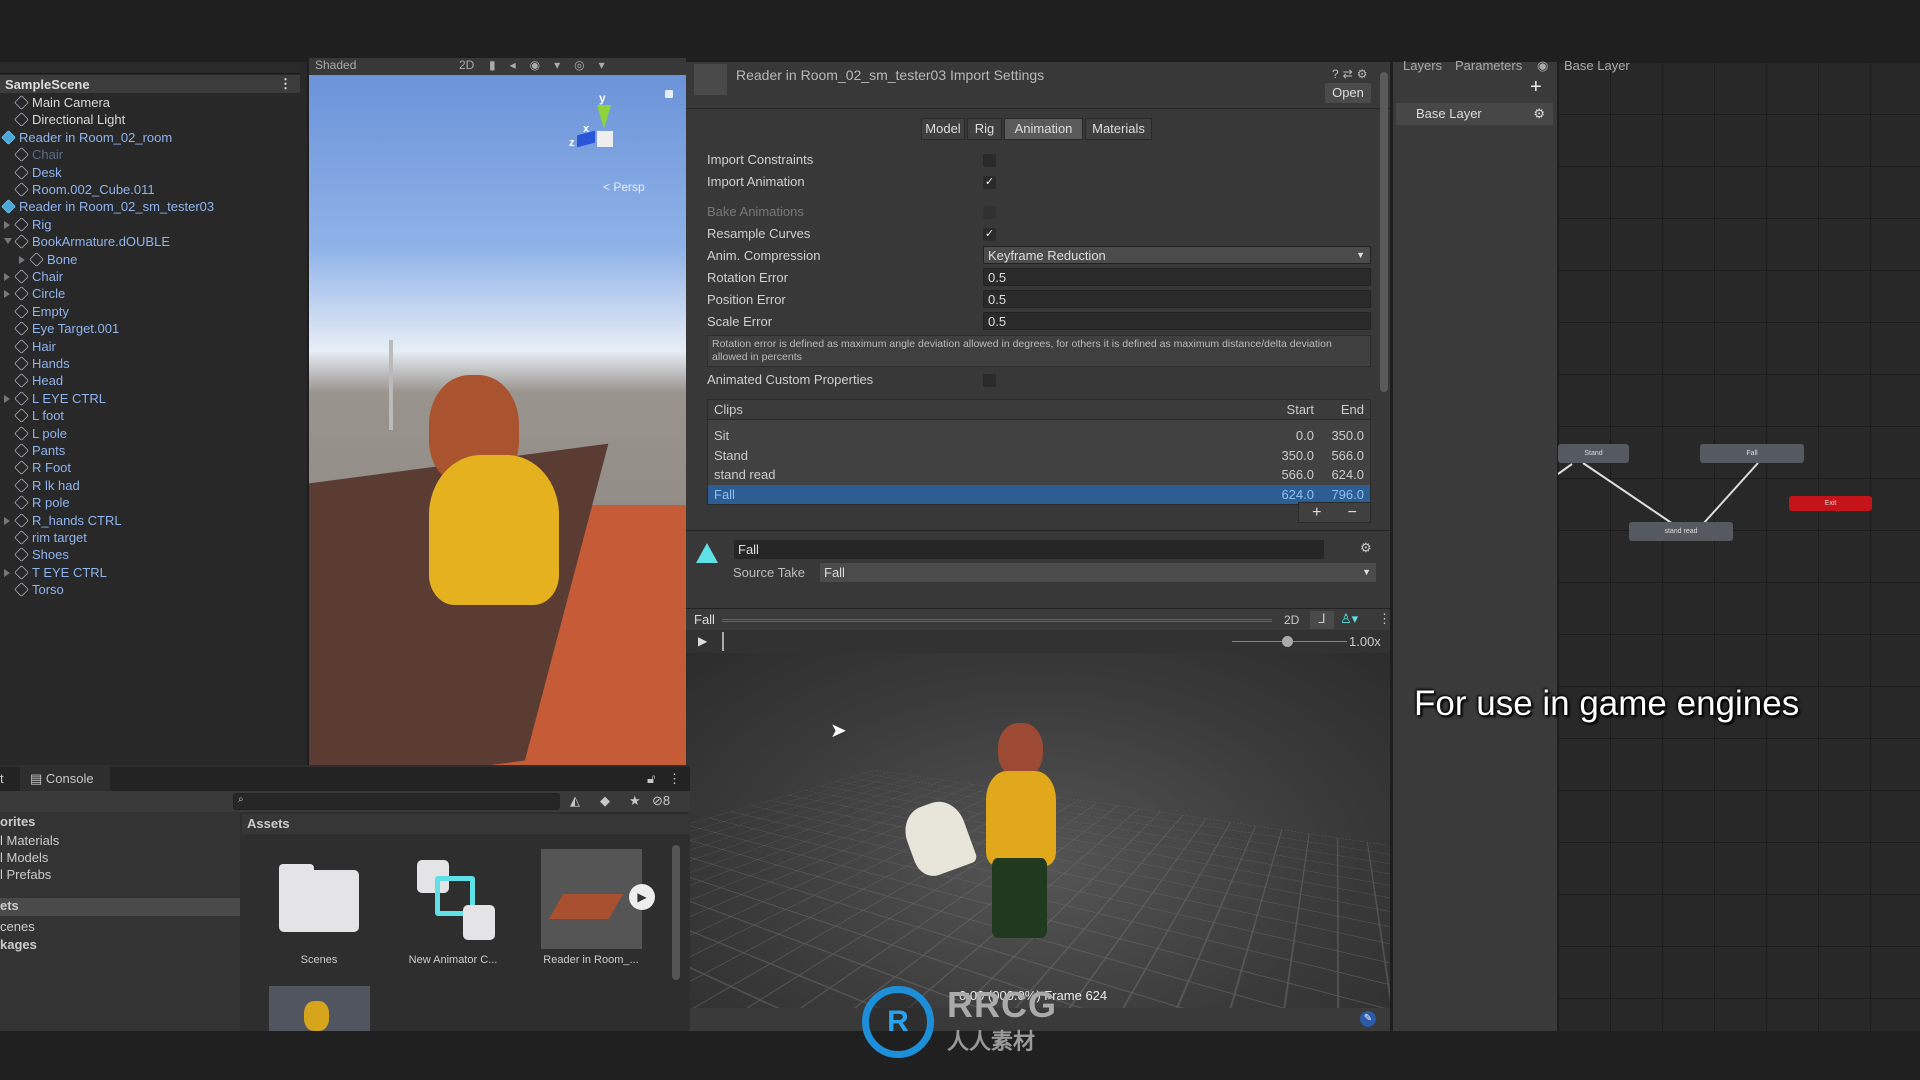  What do you see at coordinates (624, 187) in the screenshot?
I see `persp-label: < Persp` at bounding box center [624, 187].